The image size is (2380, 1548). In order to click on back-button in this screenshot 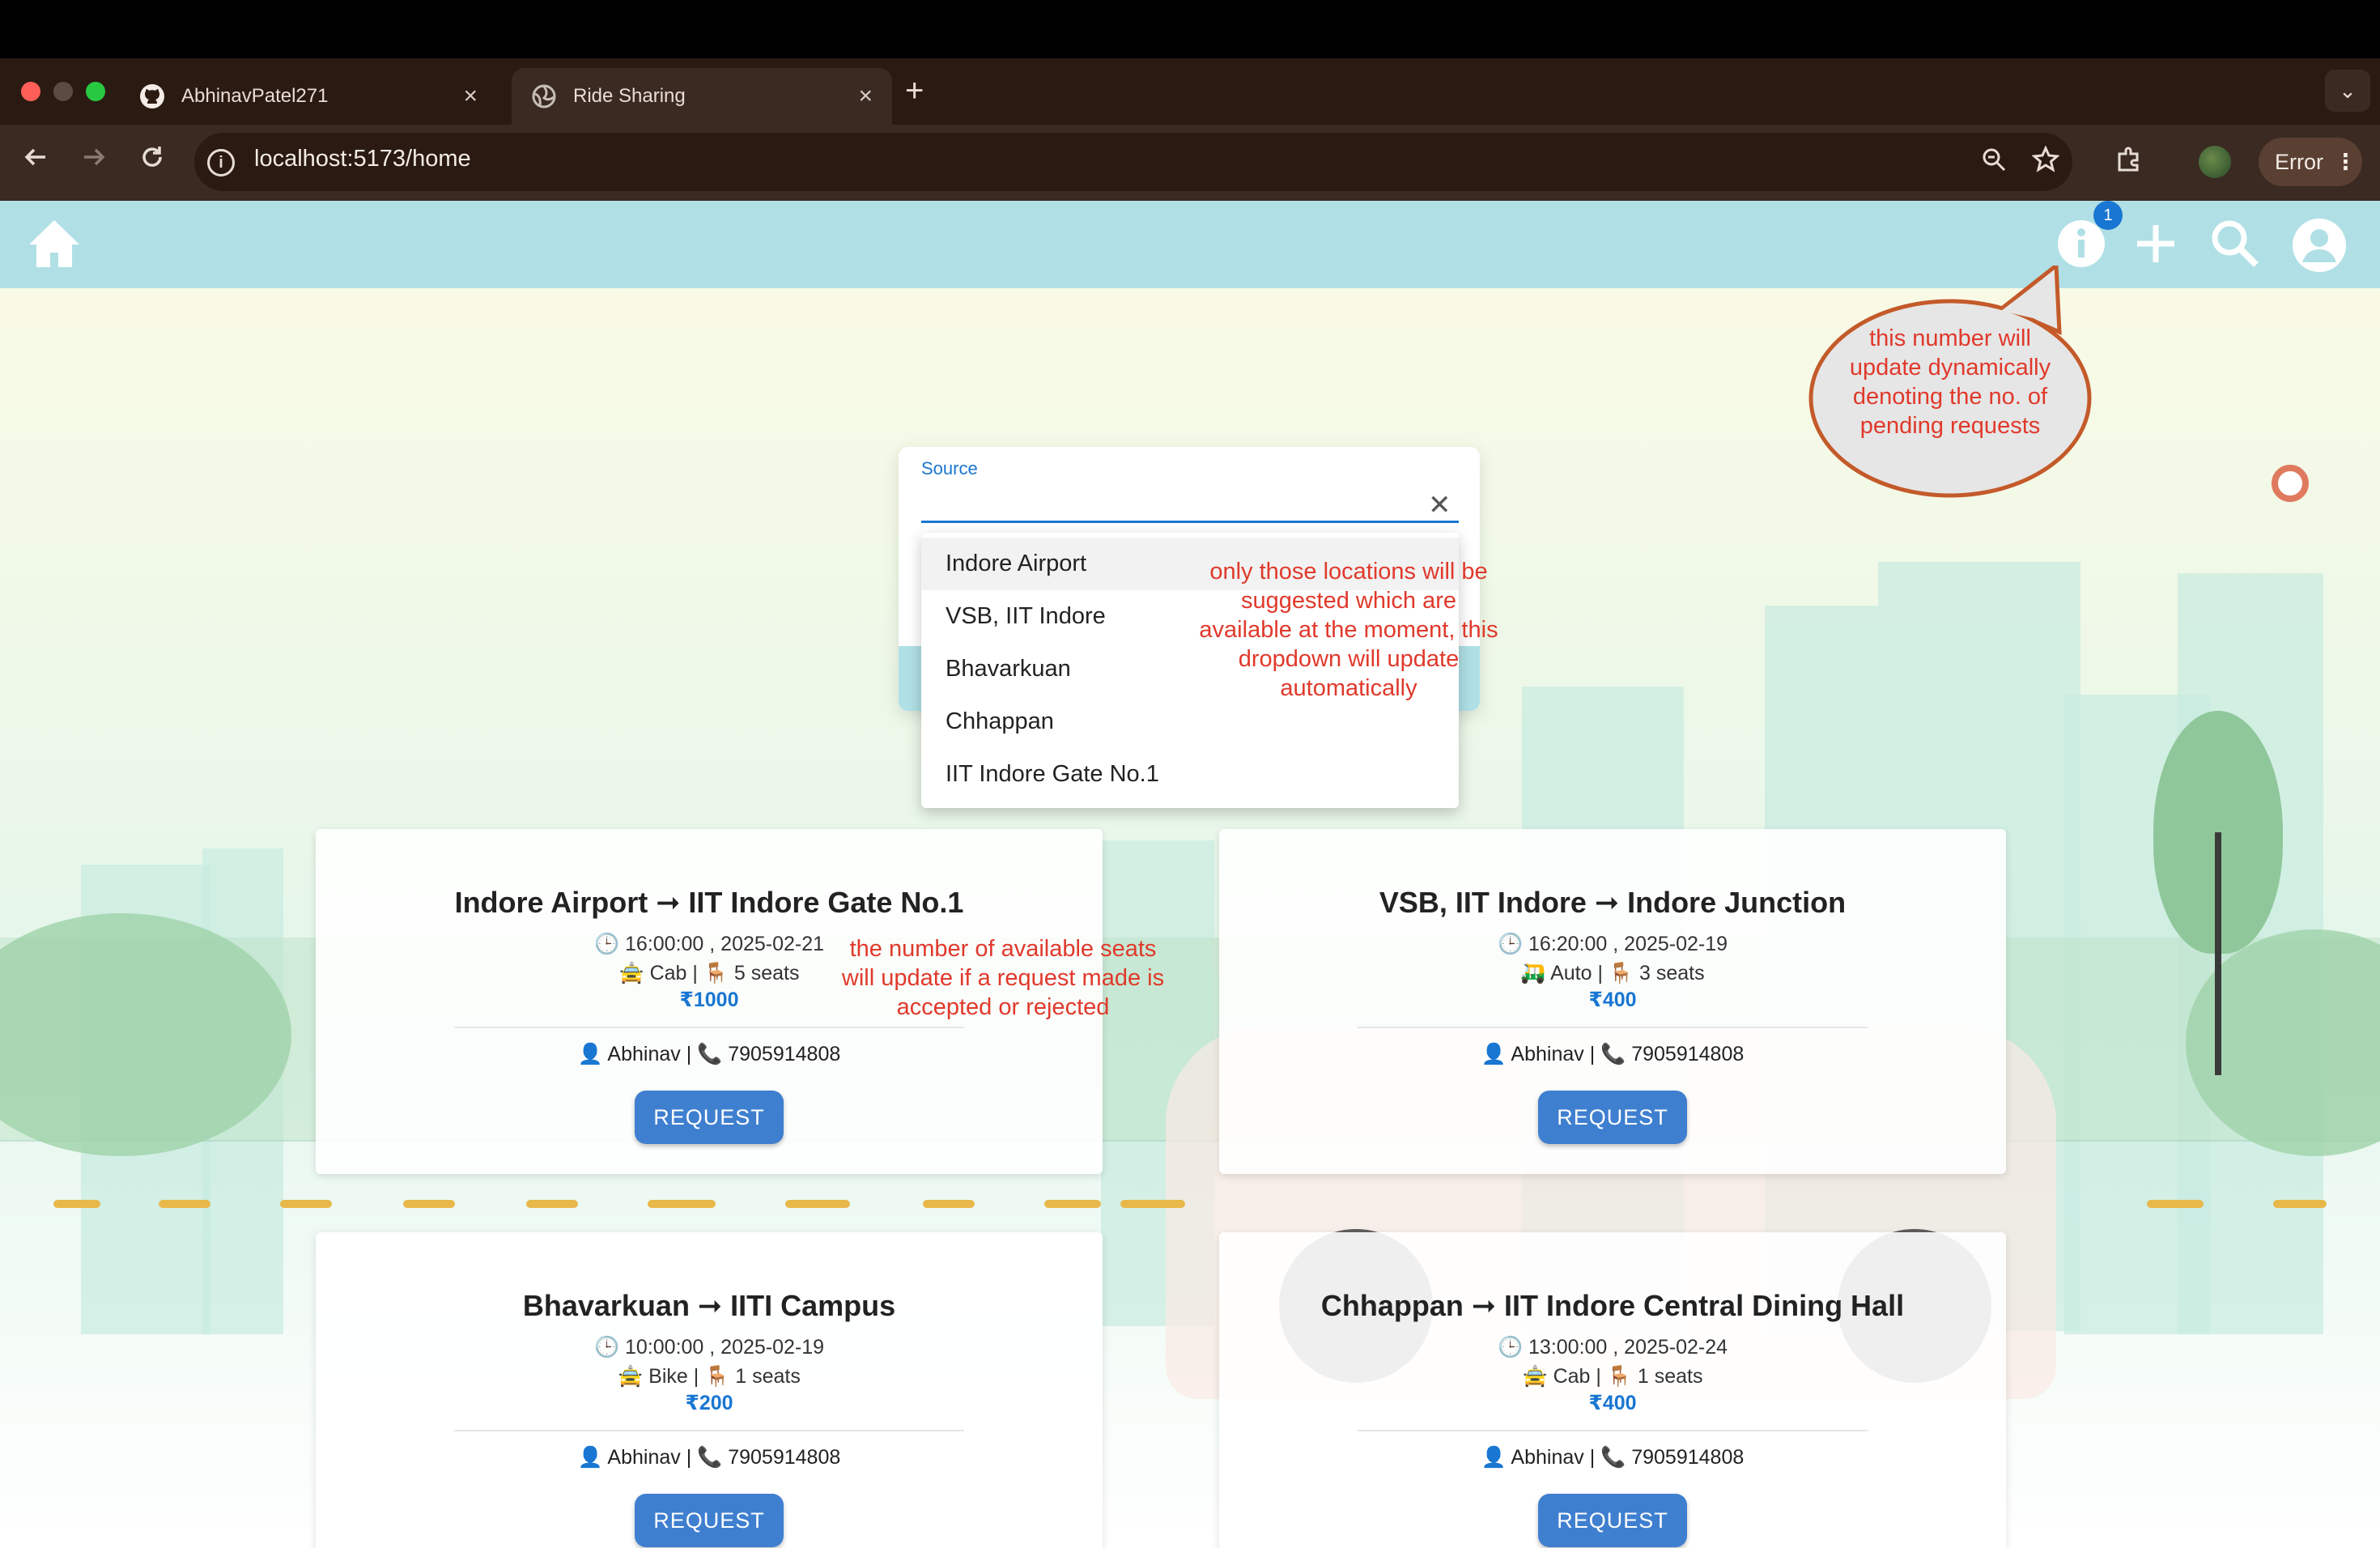, I will do `click(35, 161)`.